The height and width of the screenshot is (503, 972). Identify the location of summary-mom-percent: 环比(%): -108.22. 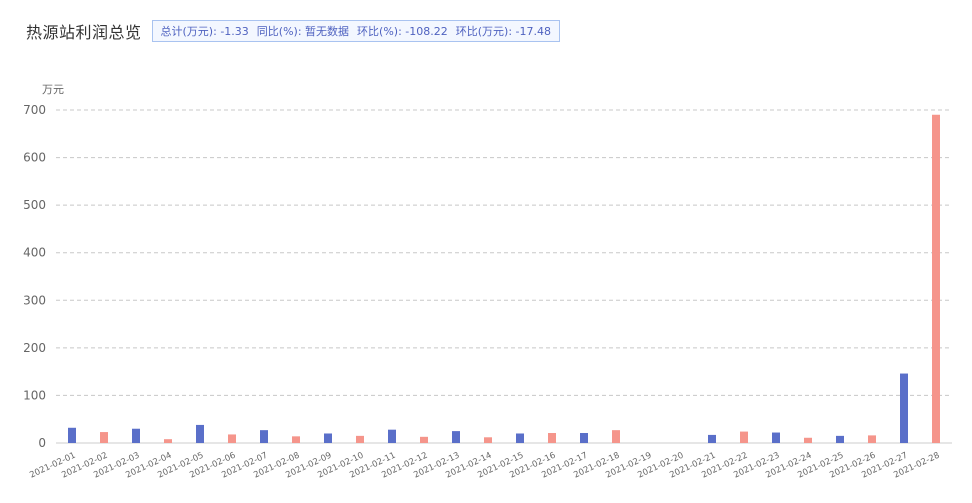
(402, 31).